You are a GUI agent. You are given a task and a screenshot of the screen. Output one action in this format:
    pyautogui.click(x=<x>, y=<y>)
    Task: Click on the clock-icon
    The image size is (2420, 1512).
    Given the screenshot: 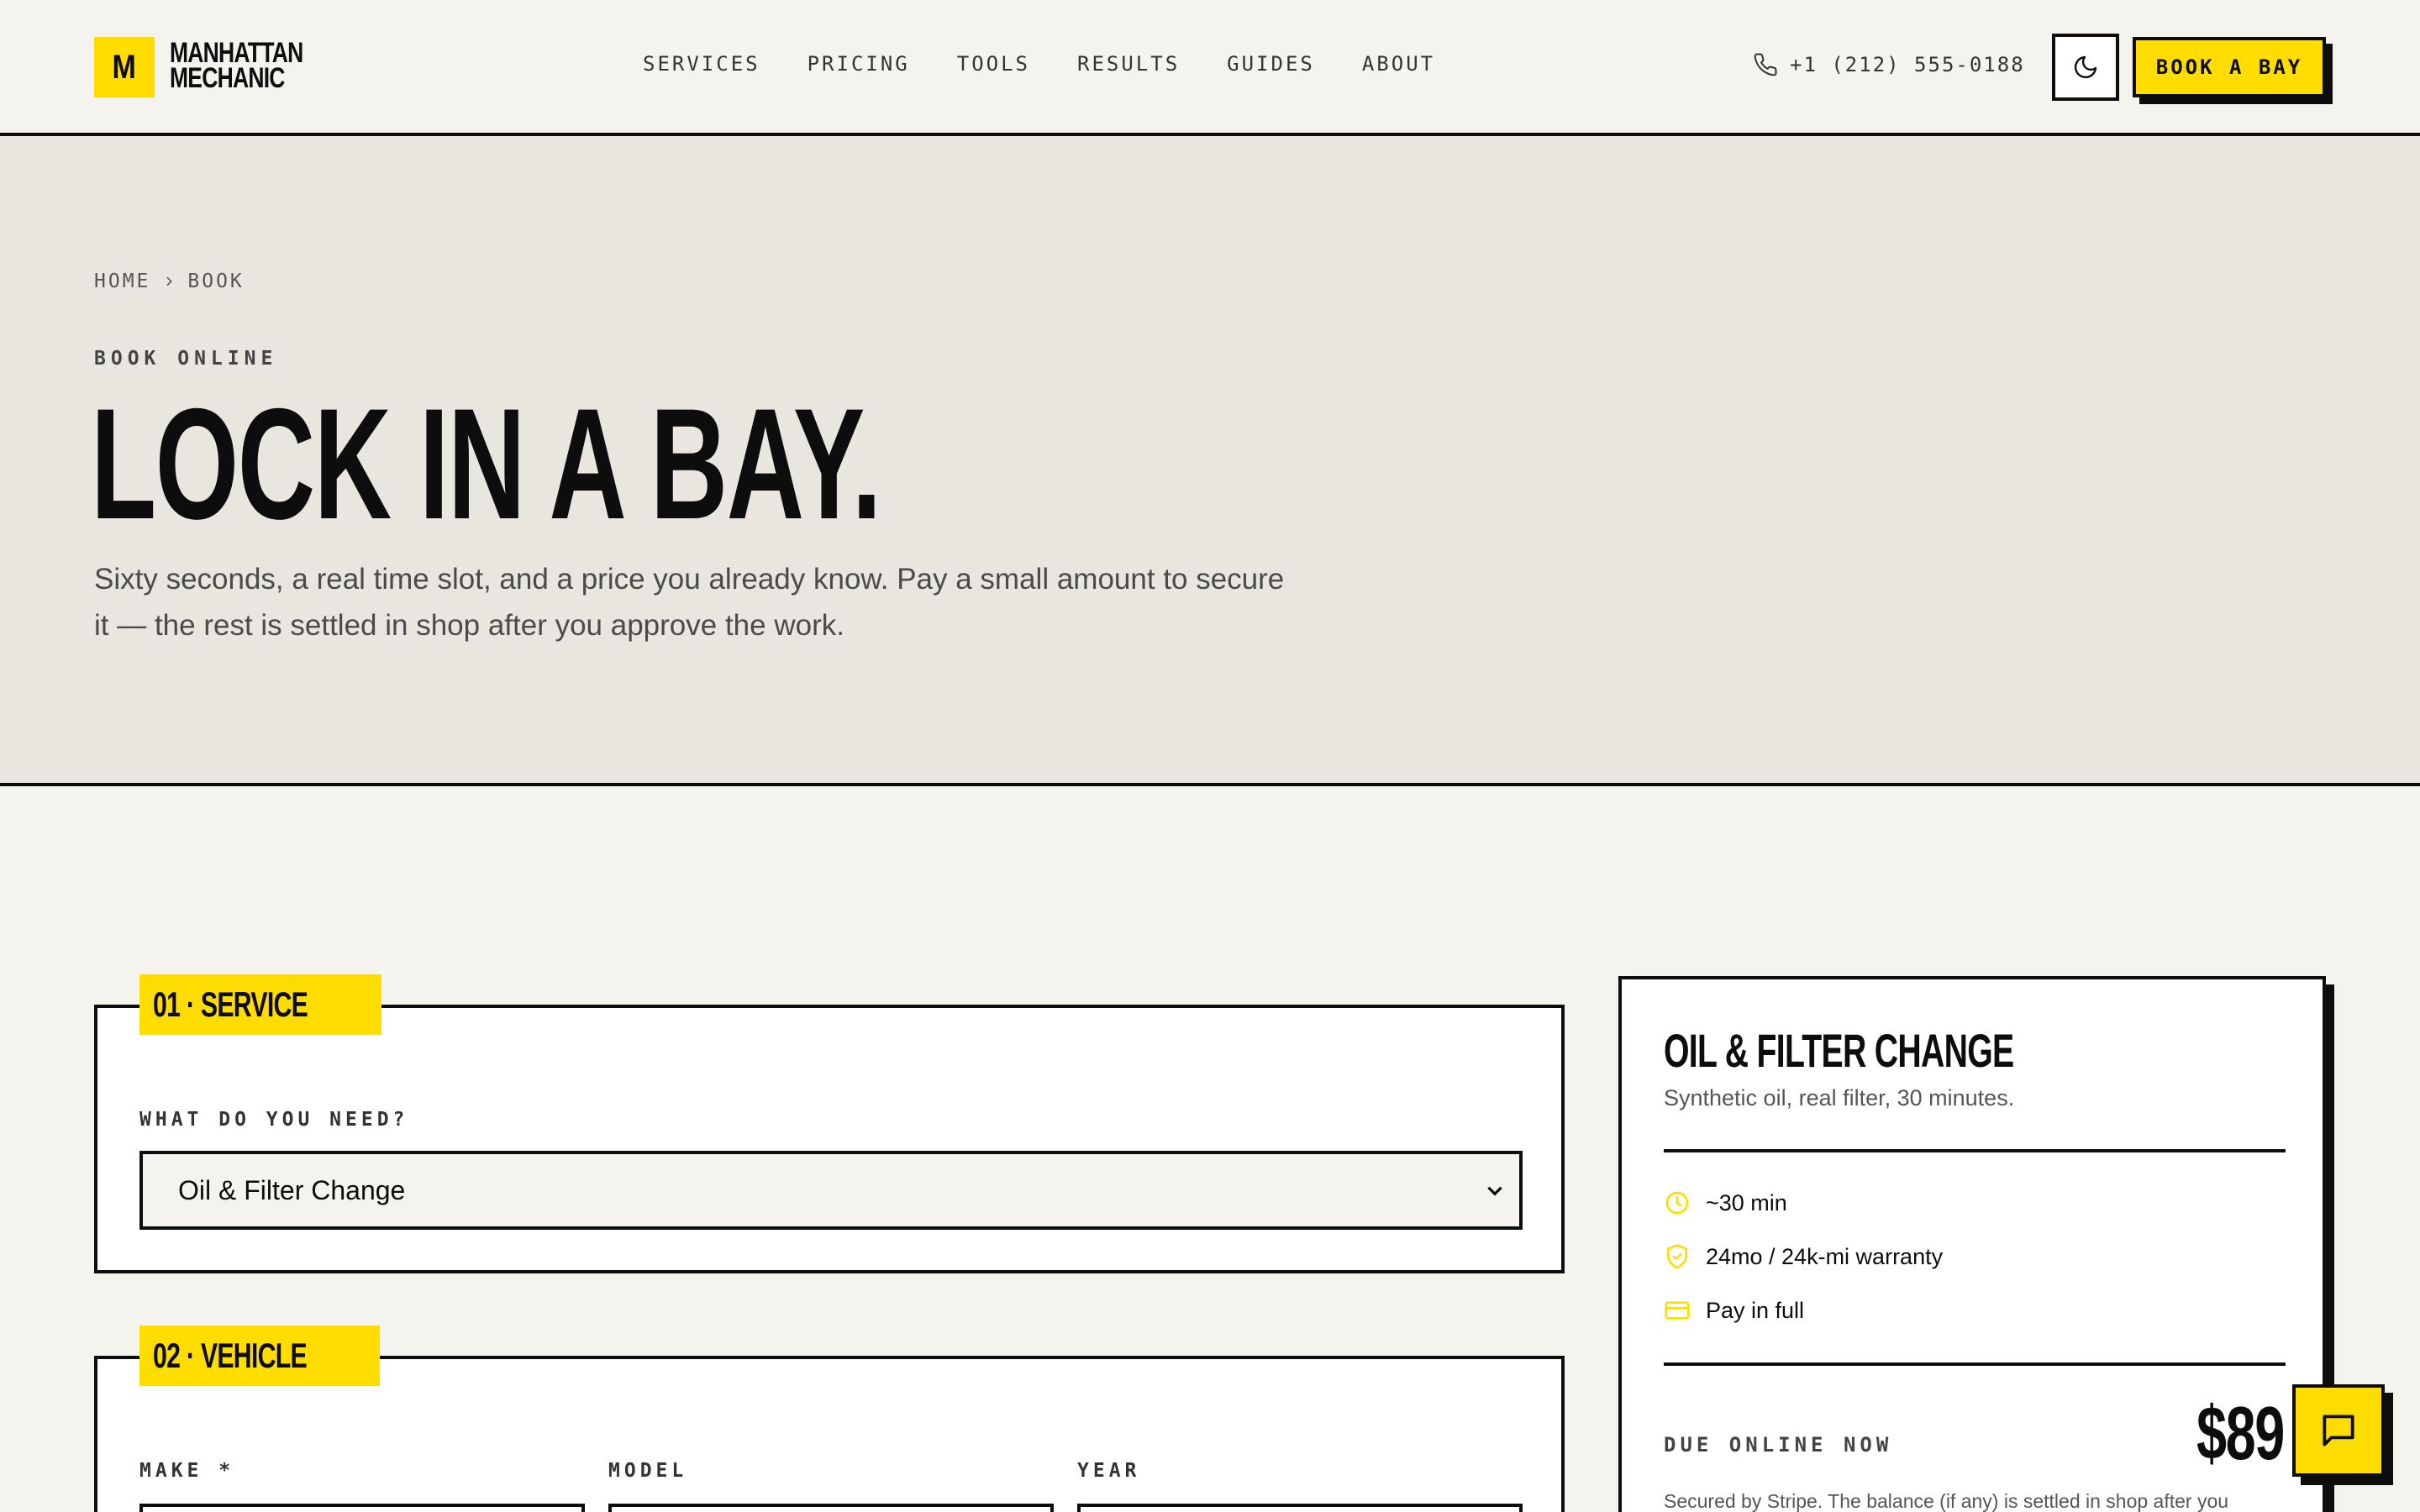 What is the action you would take?
    pyautogui.click(x=1677, y=1203)
    